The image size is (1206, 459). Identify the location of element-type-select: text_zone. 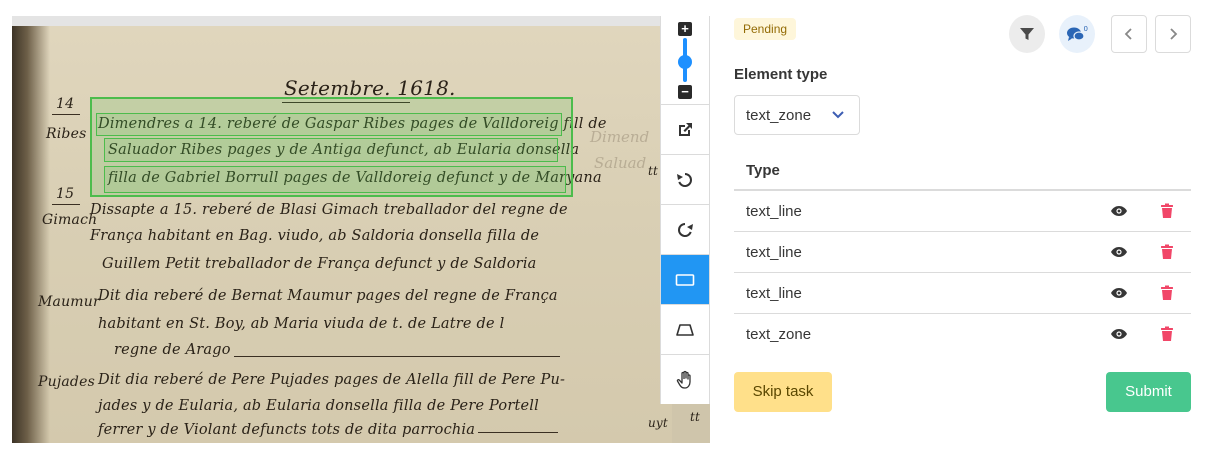
(797, 115).